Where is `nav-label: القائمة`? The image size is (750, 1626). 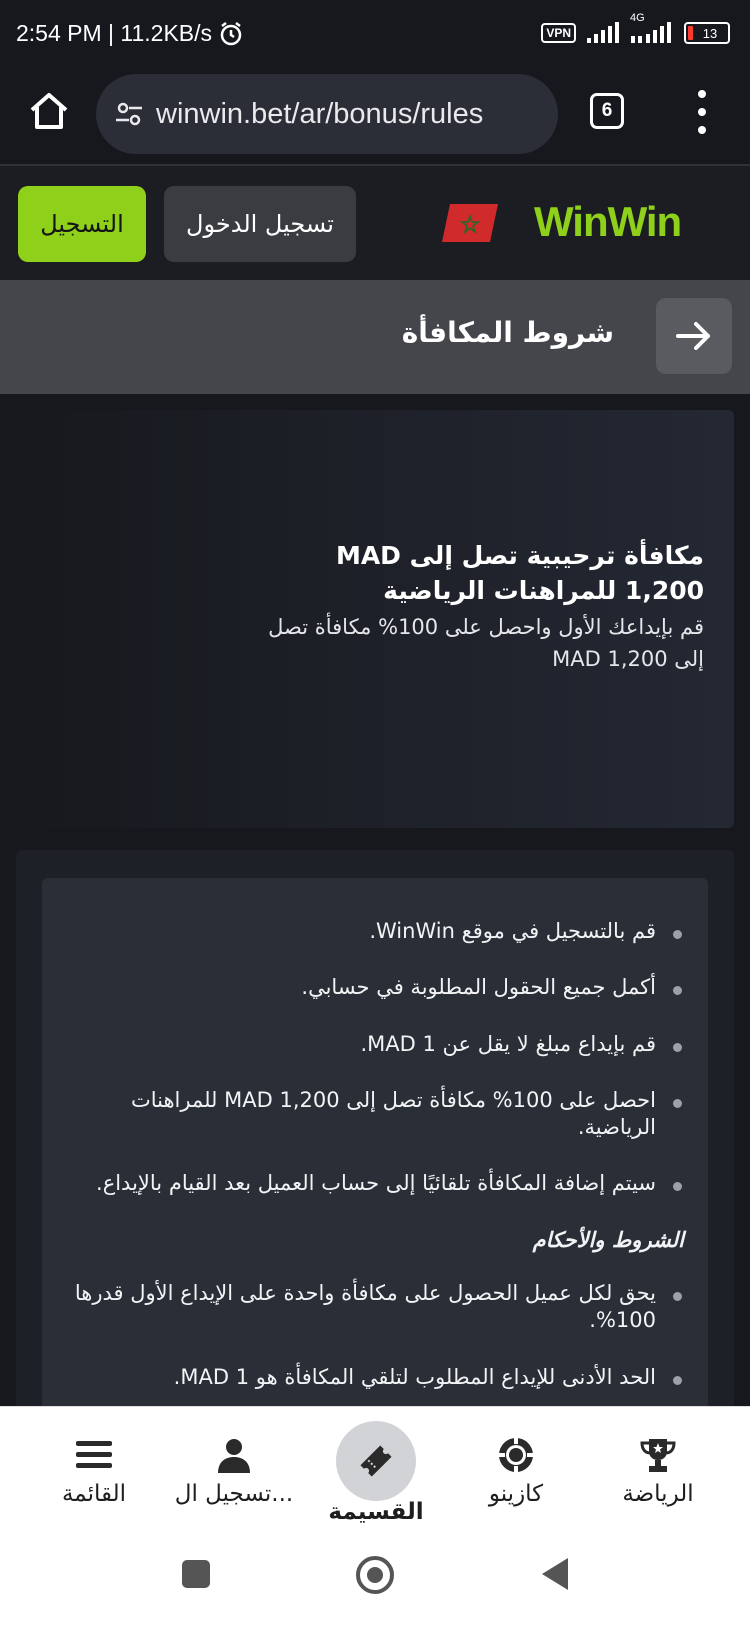
nav-label: القائمة is located at coordinates (94, 1494).